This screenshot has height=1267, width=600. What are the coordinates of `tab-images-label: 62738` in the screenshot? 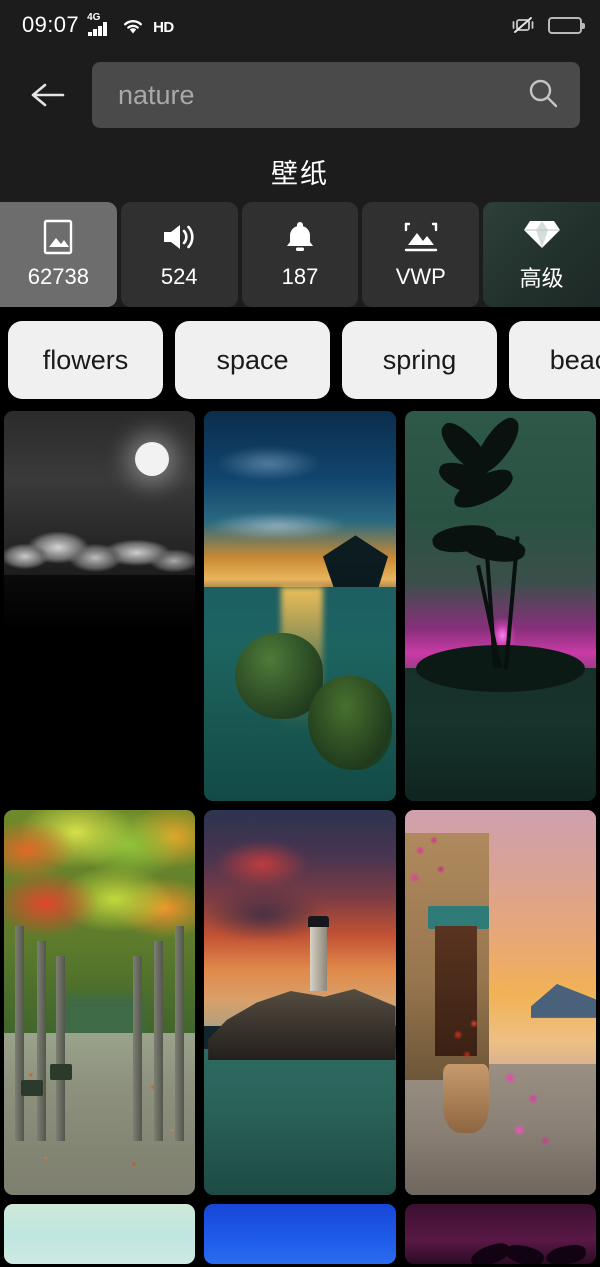 It's located at (58, 276).